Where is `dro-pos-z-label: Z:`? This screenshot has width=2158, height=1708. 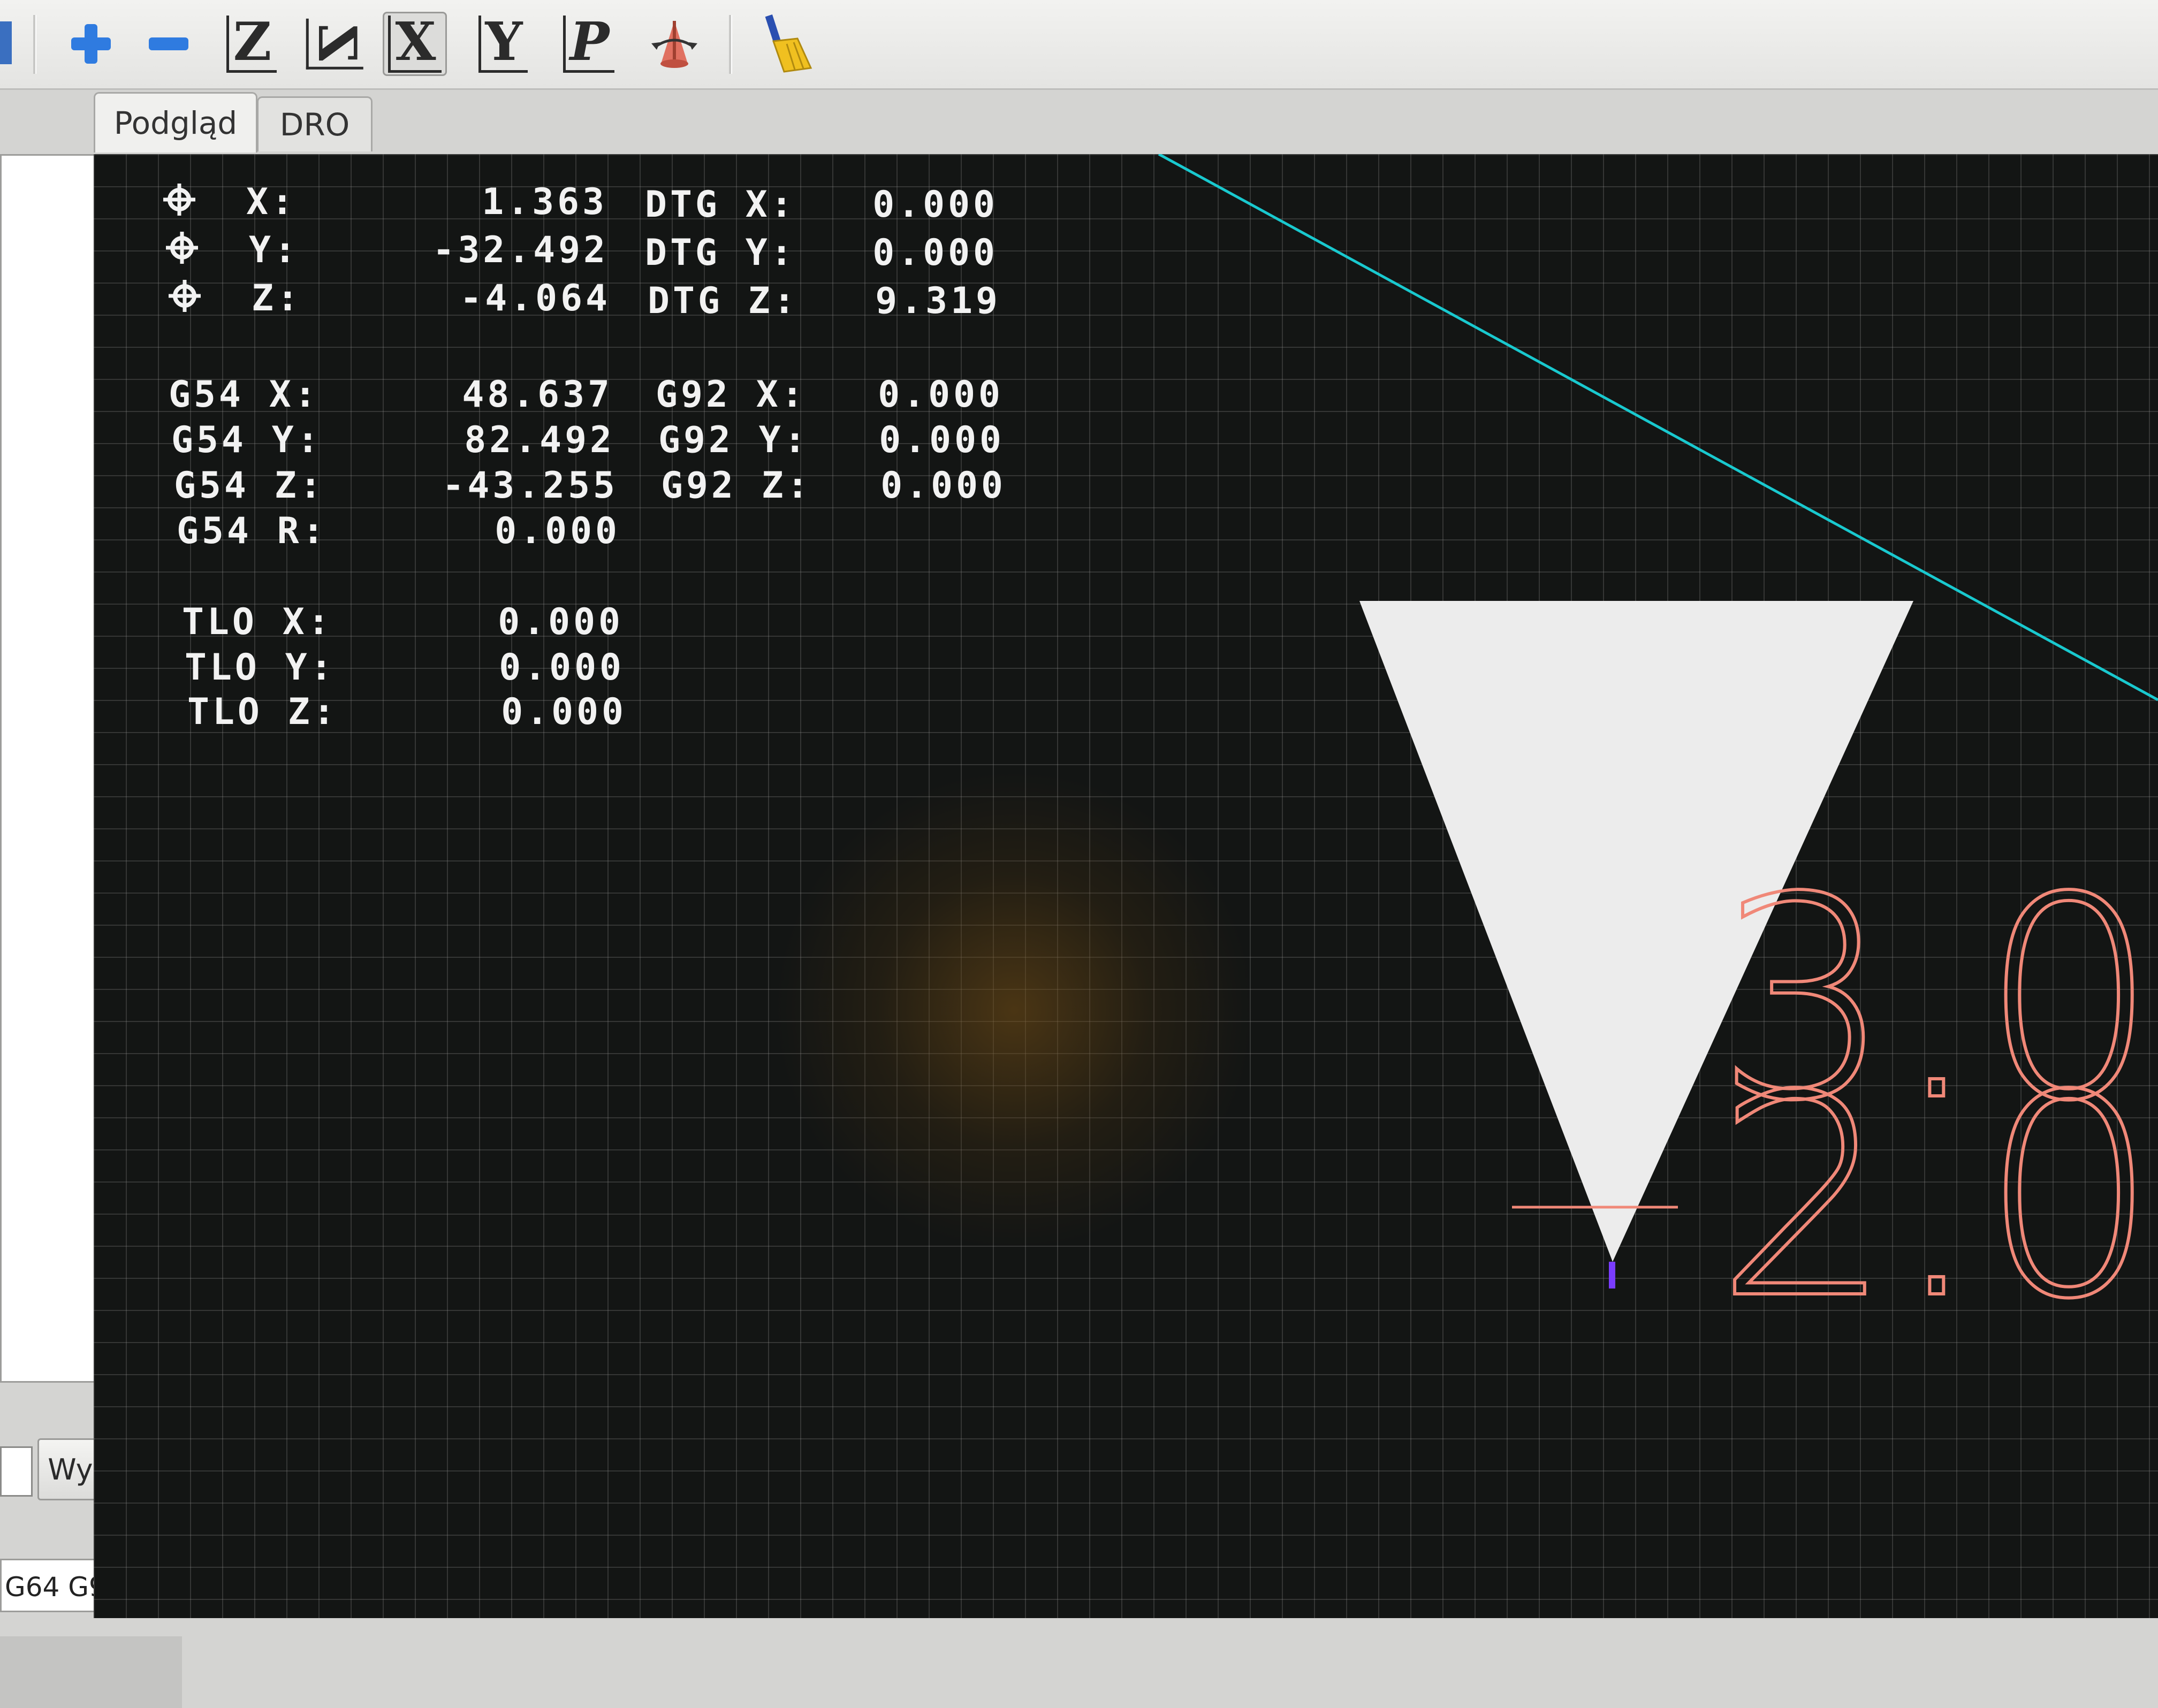
dro-pos-z-label: Z: is located at coordinates (277, 298).